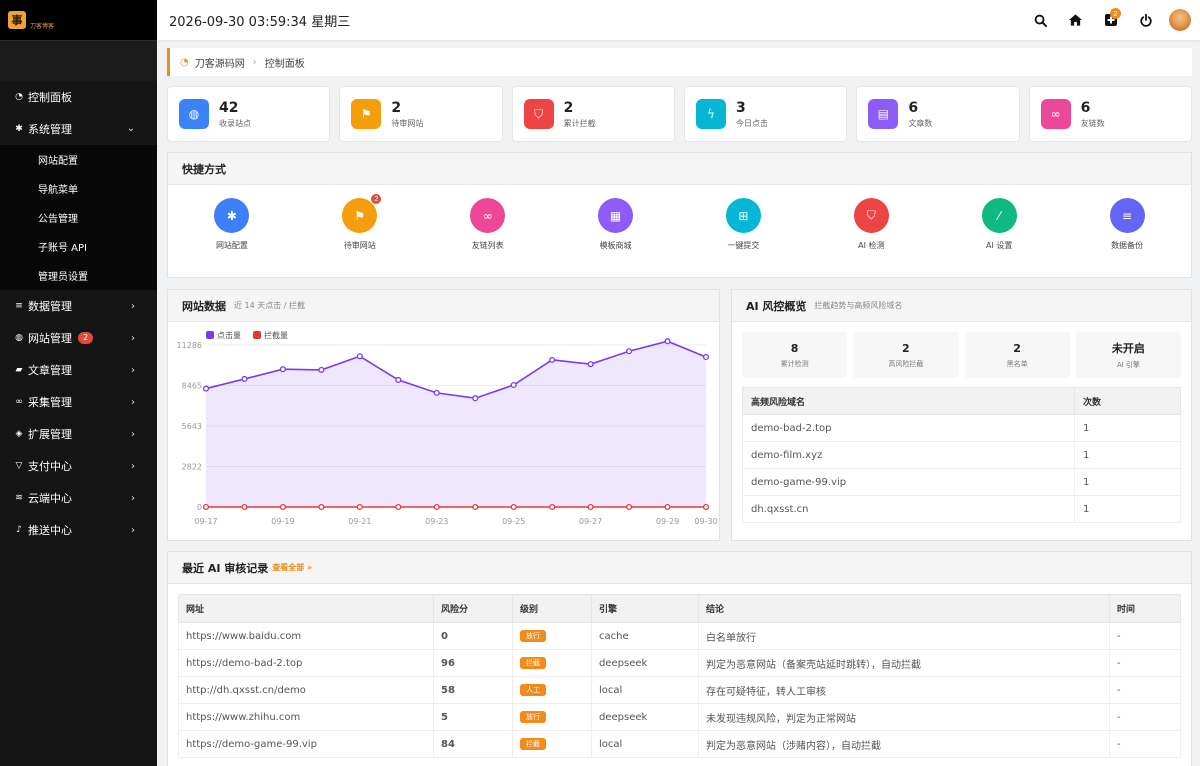 Image resolution: width=1200 pixels, height=766 pixels. What do you see at coordinates (961, 482) in the screenshot?
I see `table-row: demo-game-99.vip 1` at bounding box center [961, 482].